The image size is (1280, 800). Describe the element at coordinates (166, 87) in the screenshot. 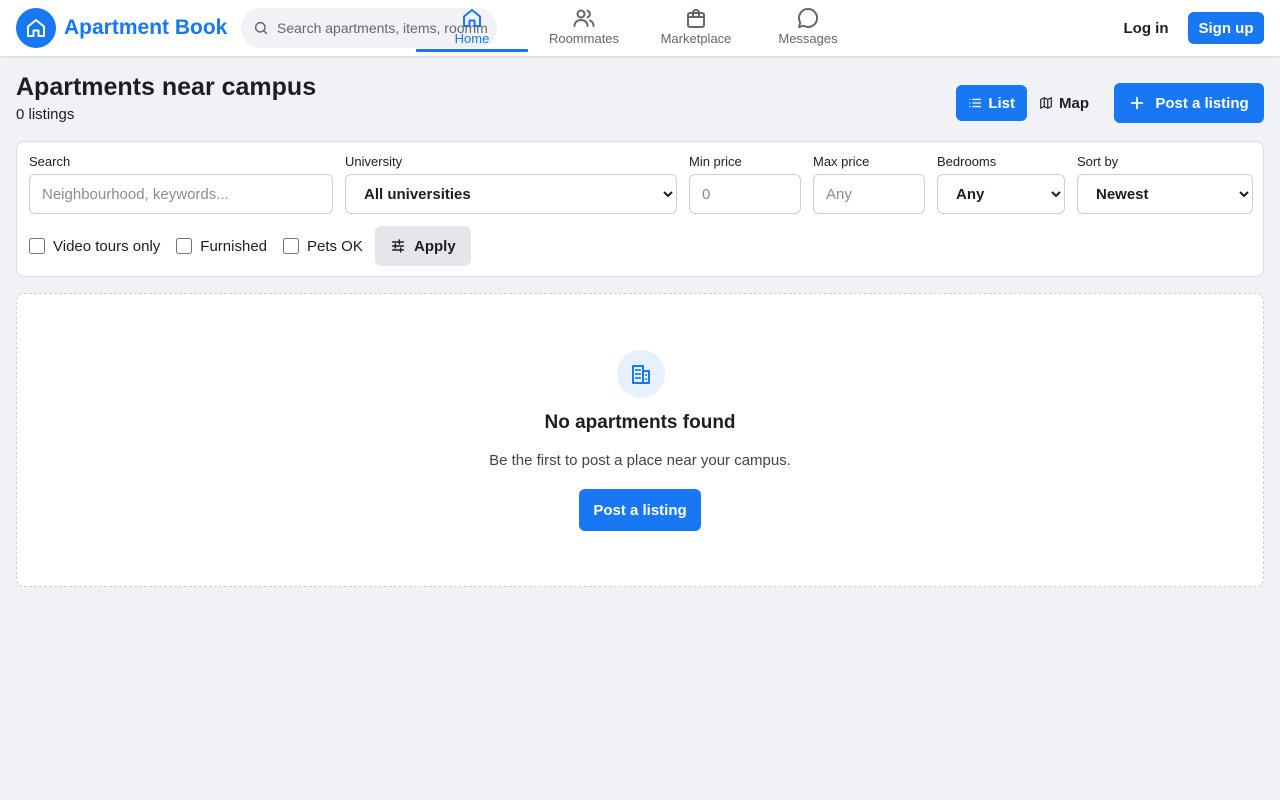

I see `page-title: Apartments near campus` at that location.